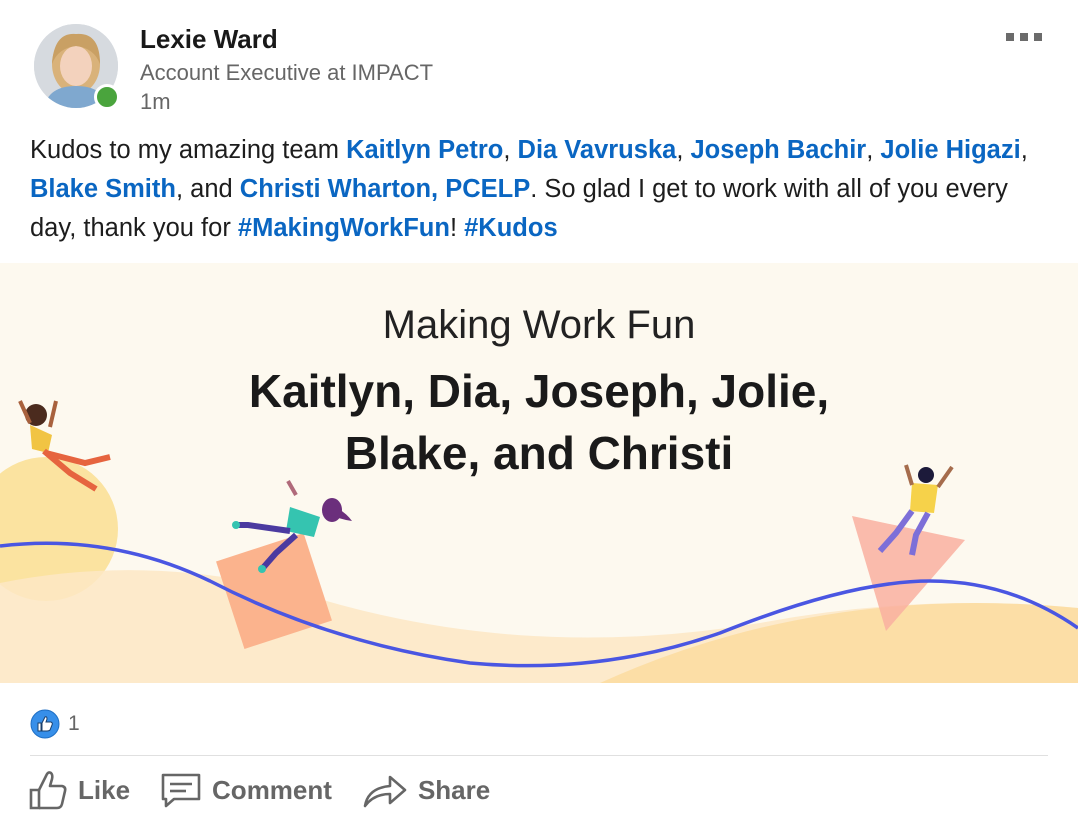 This screenshot has height=837, width=1078. Describe the element at coordinates (272, 789) in the screenshot. I see `comment-label: Comment` at that location.